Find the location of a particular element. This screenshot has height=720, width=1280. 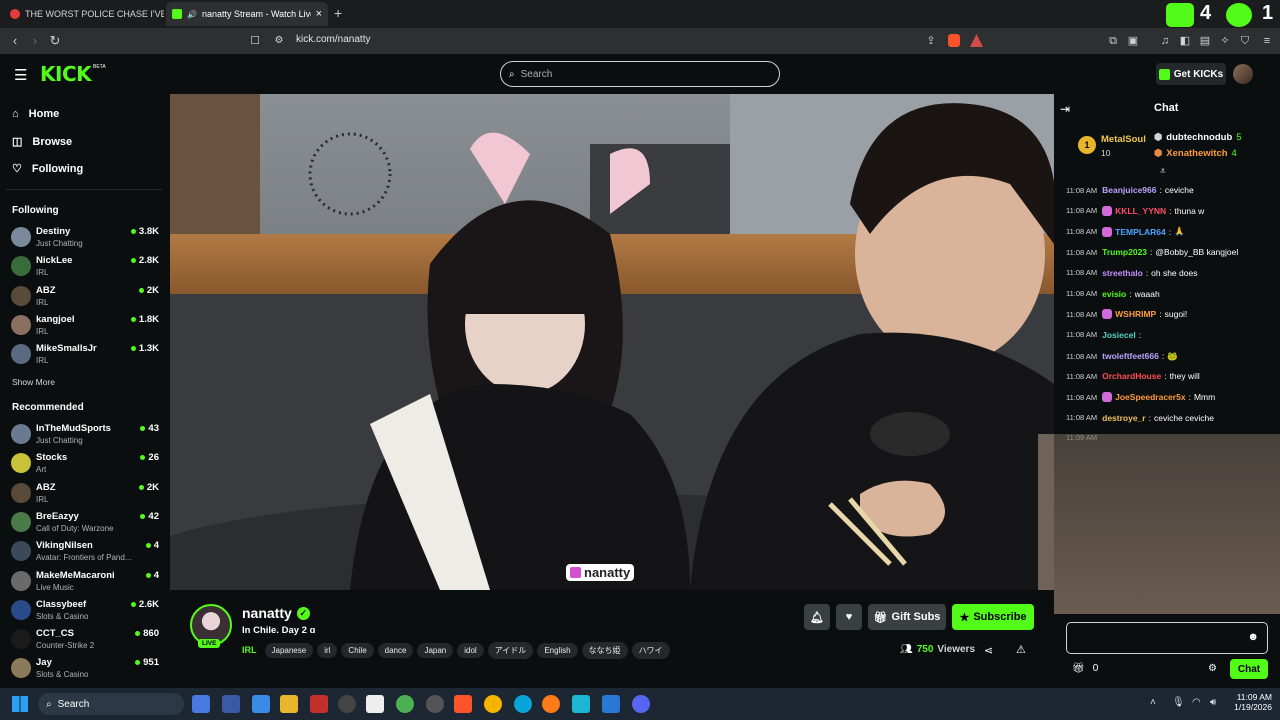

sidebar-channel: InTheMudSports Just Chatting 43 is located at coordinates (86, 435).